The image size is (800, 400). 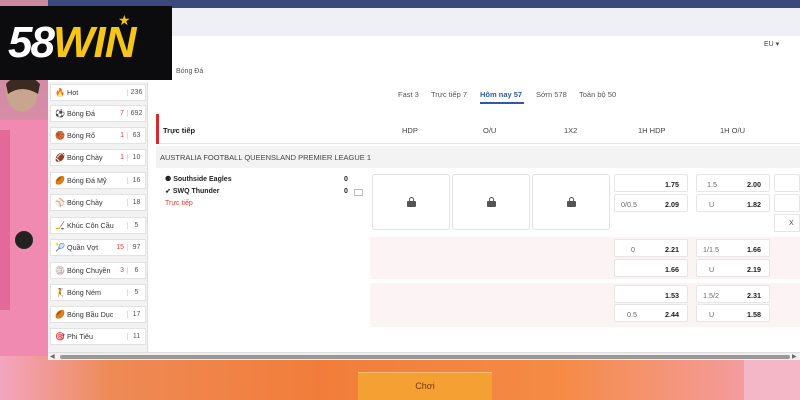 What do you see at coordinates (90, 314) in the screenshot?
I see `sidebar-item-label: Bóng Bầu Dục` at bounding box center [90, 314].